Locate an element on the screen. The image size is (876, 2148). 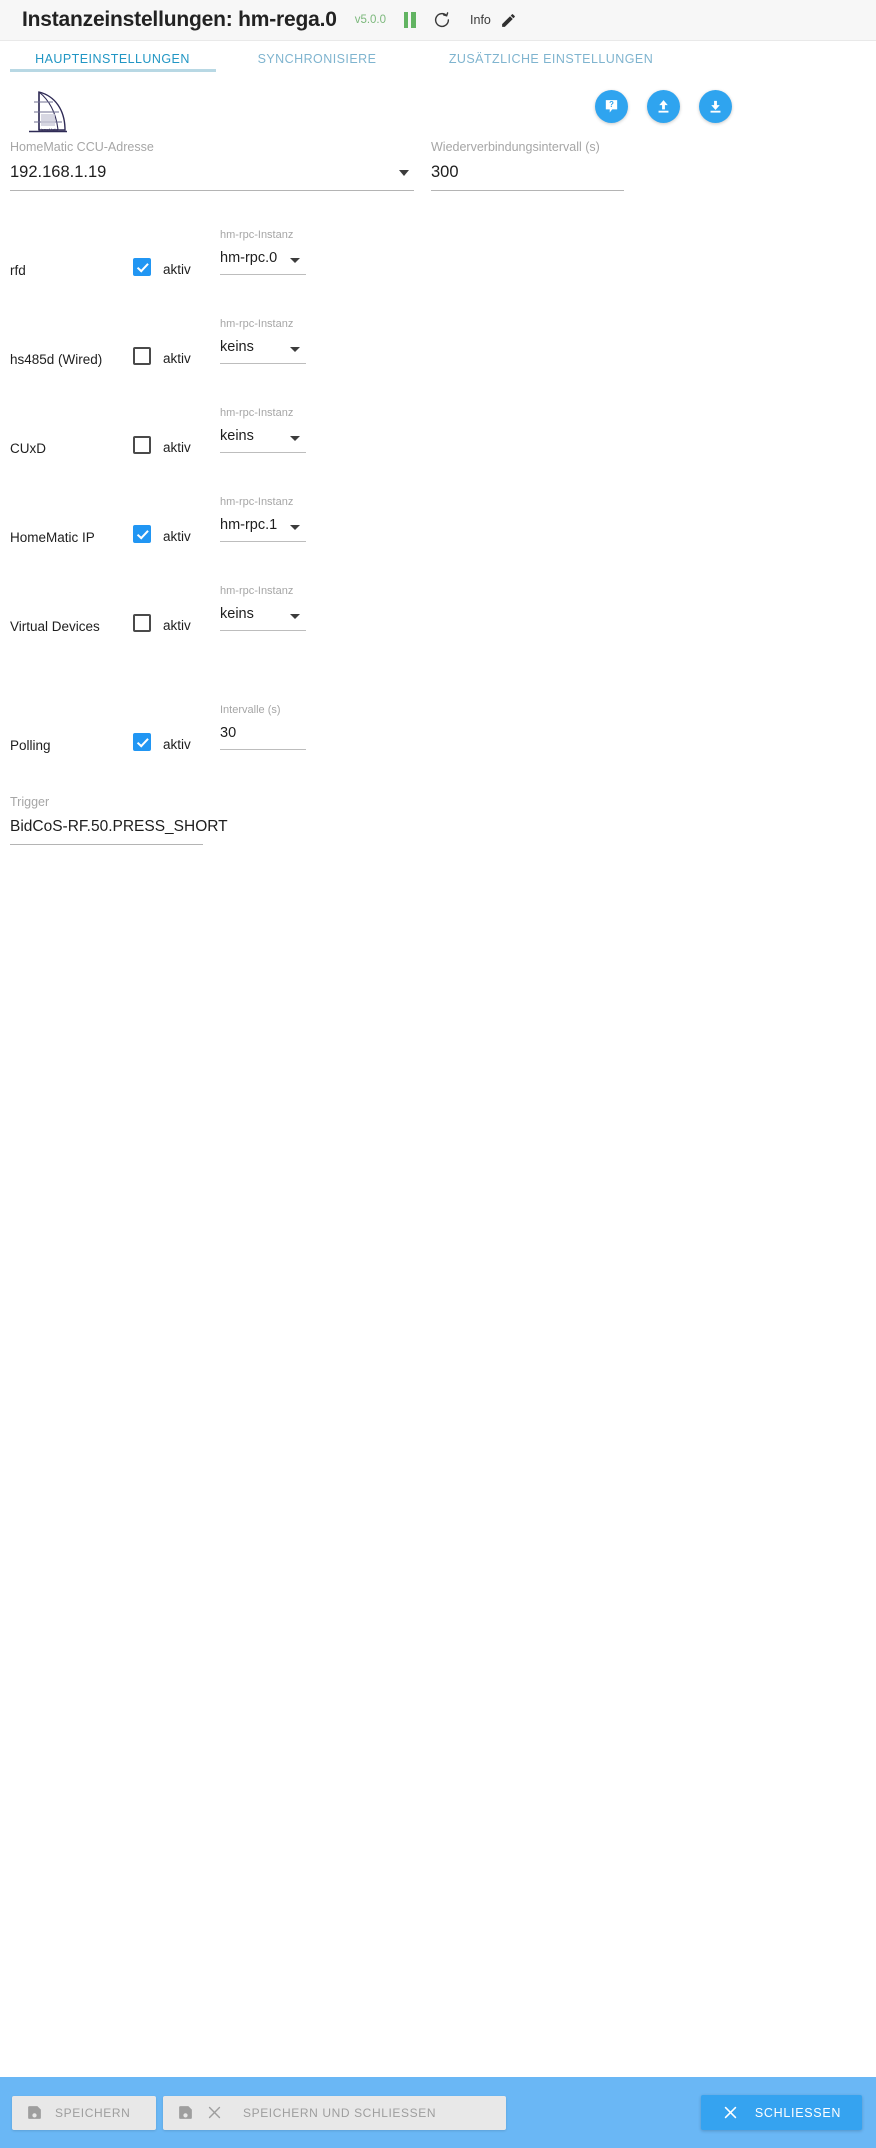
reconnect-interval-value: 300 is located at coordinates (527, 168).